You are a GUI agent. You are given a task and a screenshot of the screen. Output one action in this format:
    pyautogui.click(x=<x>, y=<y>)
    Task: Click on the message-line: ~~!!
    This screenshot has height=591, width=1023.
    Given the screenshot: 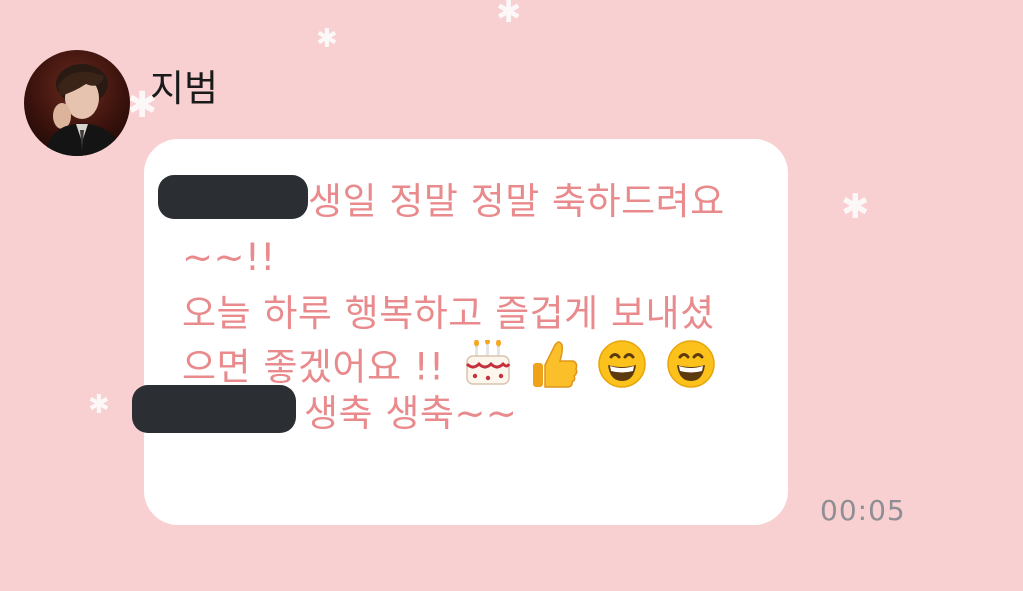 What is the action you would take?
    pyautogui.click(x=229, y=257)
    